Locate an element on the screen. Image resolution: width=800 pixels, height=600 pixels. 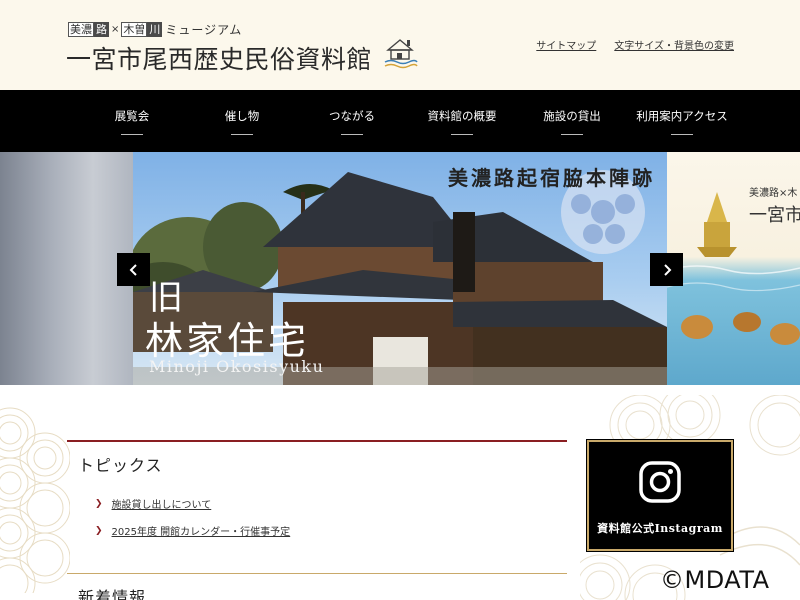
brand-sub-part1: 美濃 is located at coordinates (81, 29).